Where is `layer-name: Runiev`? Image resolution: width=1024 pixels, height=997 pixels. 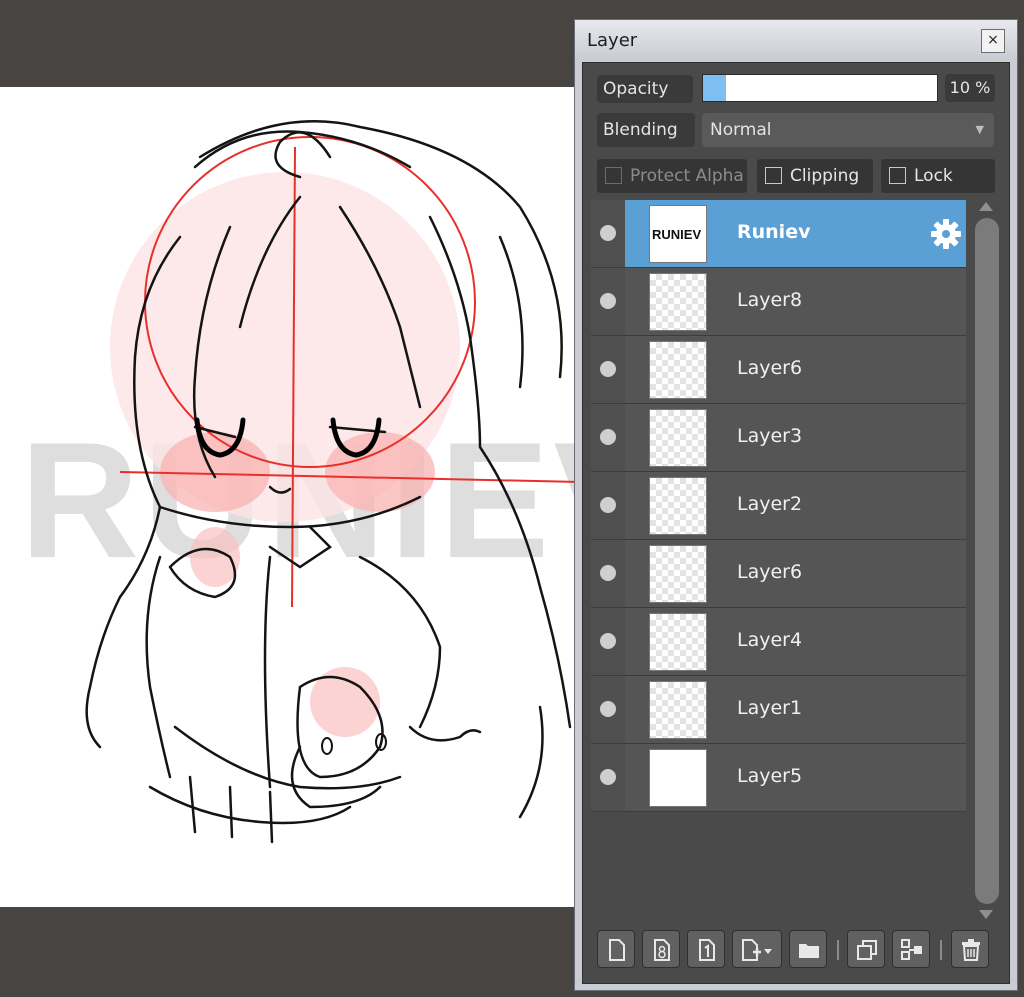
layer-name: Runiev is located at coordinates (774, 232).